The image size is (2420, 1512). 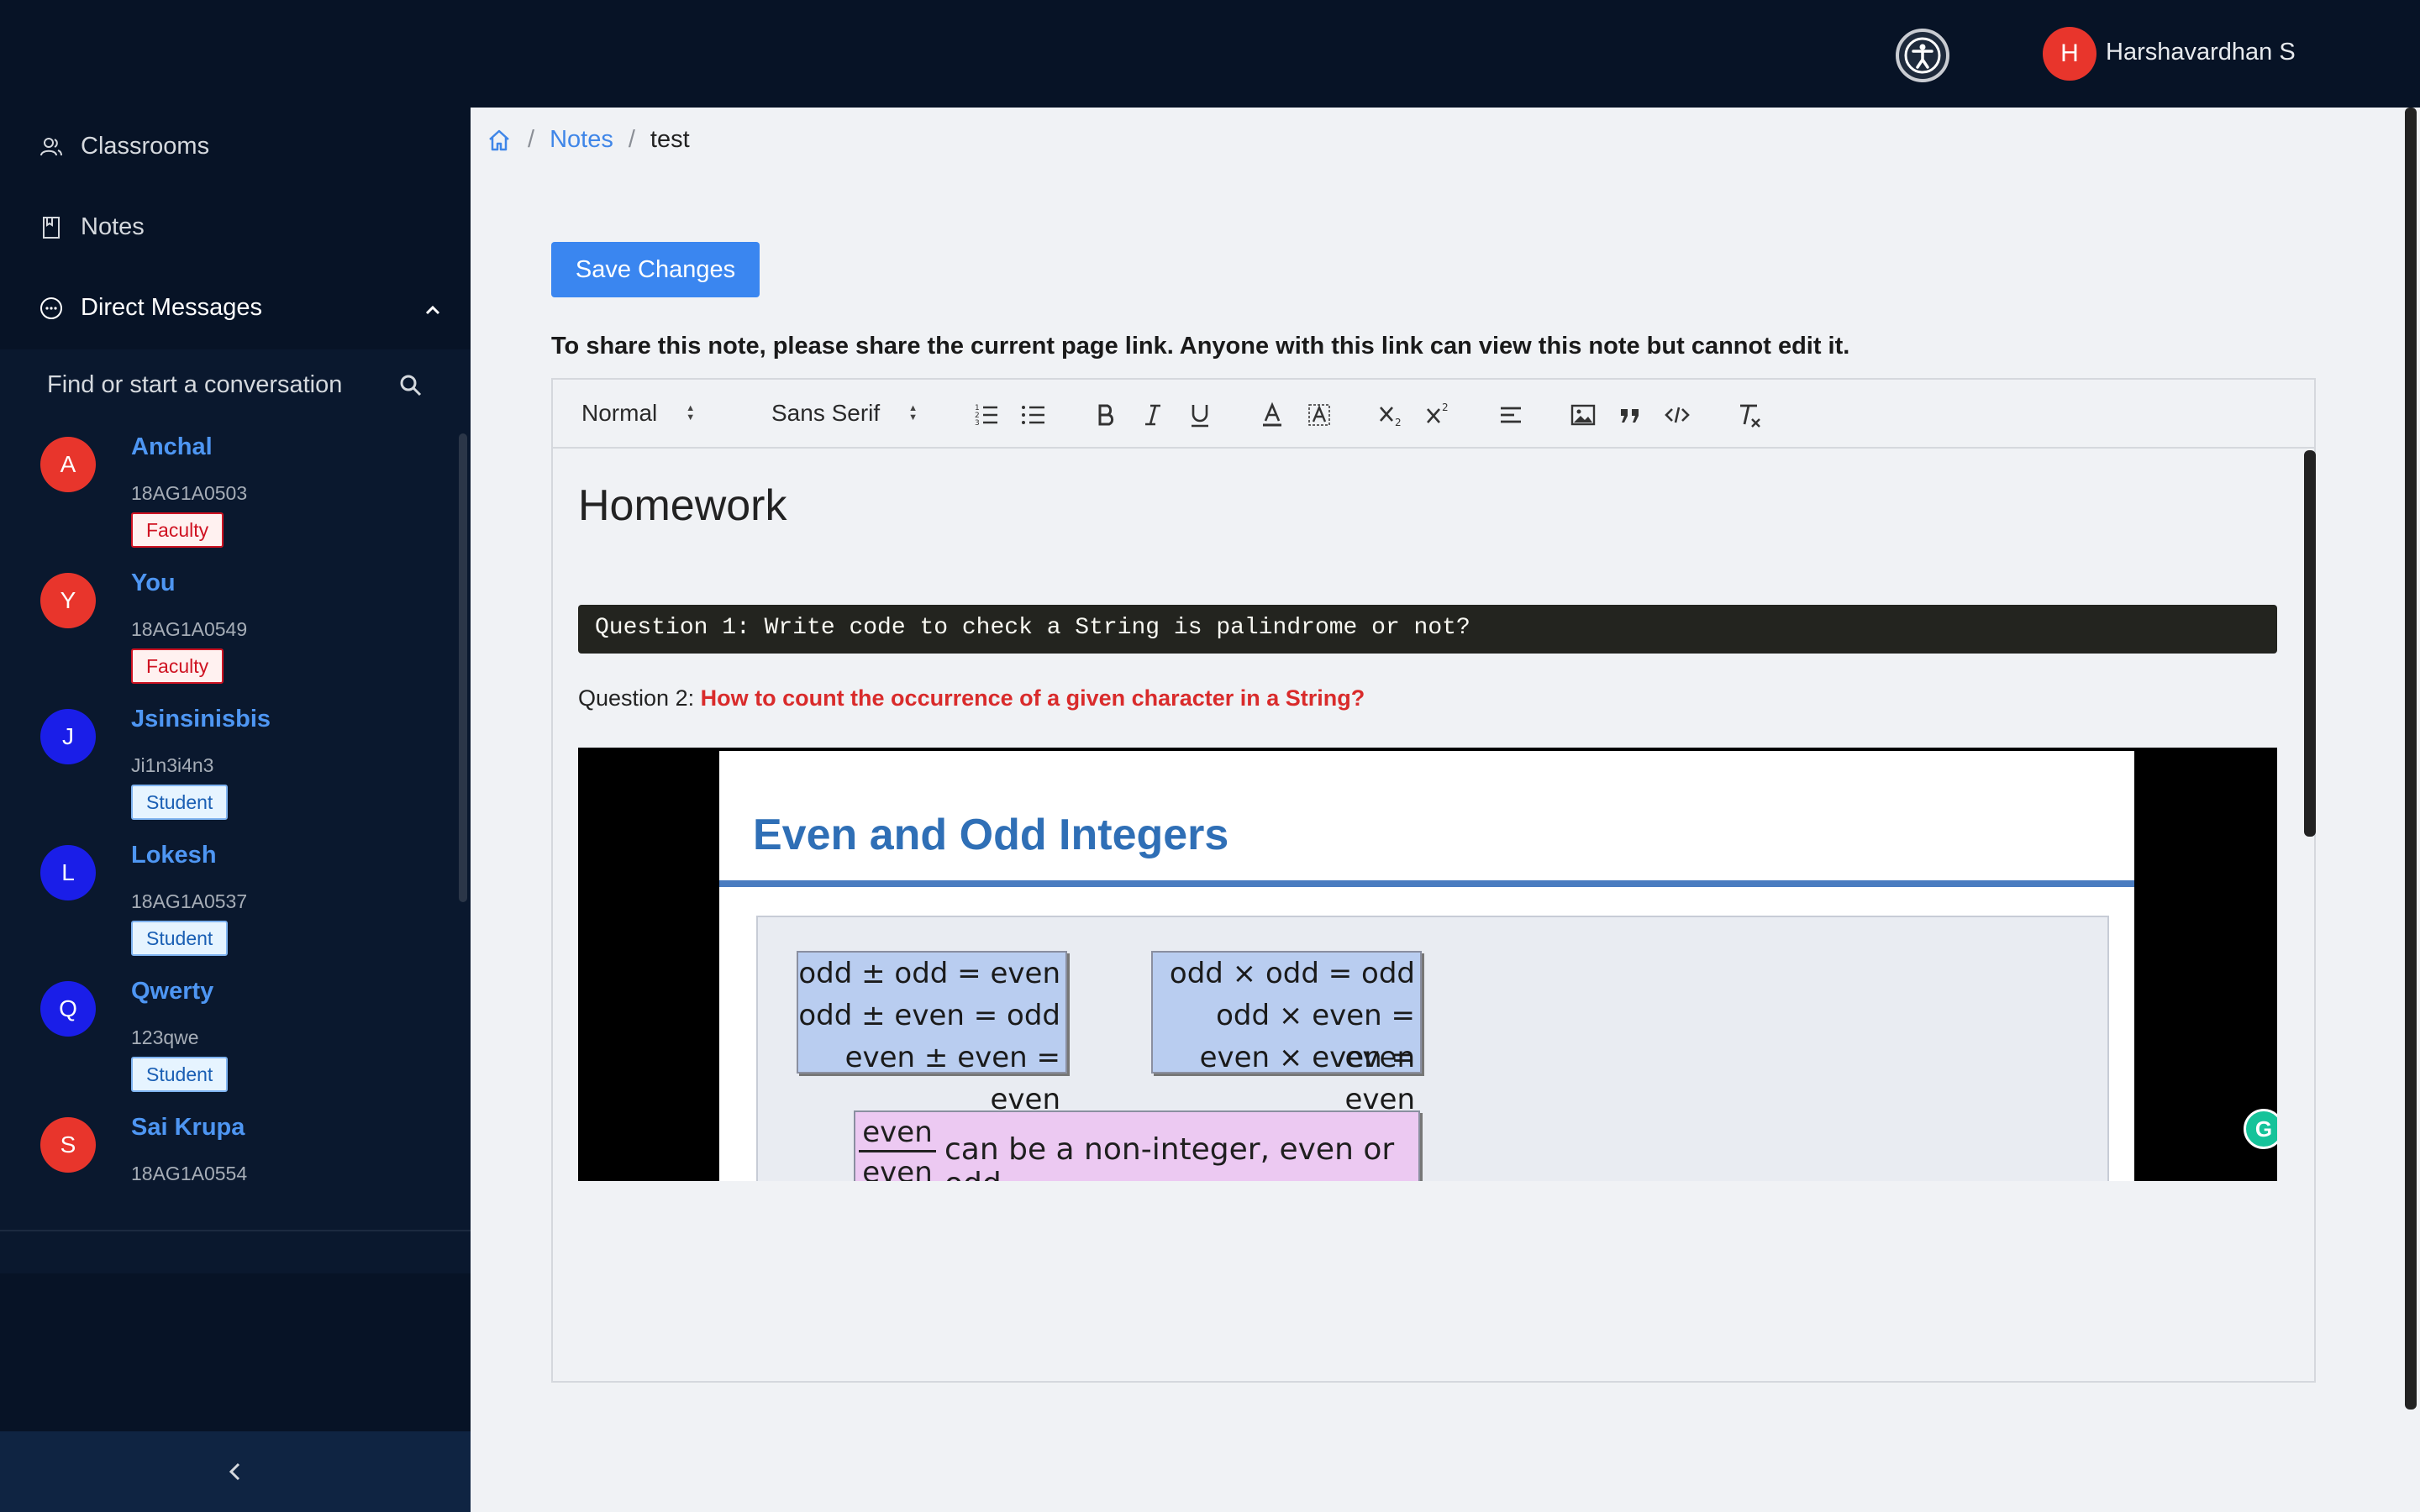 I want to click on heading-select-value: Normal, so click(x=619, y=413).